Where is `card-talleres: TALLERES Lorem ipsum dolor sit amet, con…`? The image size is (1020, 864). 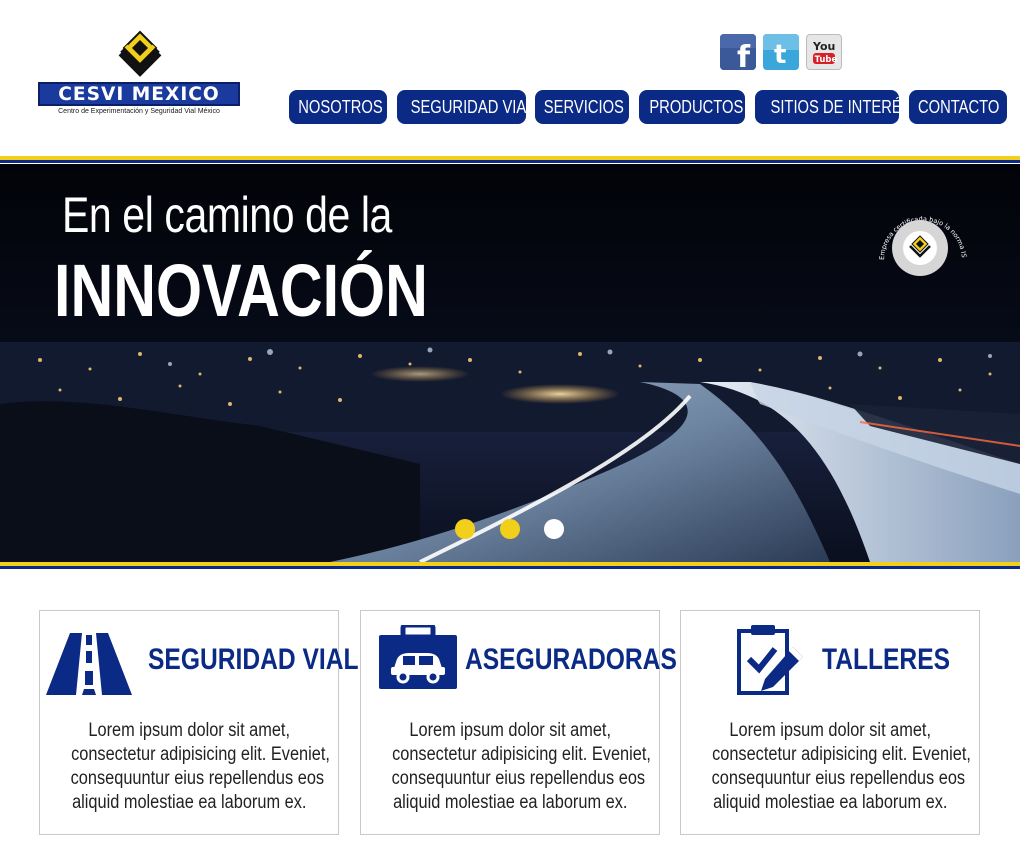 card-talleres: TALLERES Lorem ipsum dolor sit amet, con… is located at coordinates (830, 722).